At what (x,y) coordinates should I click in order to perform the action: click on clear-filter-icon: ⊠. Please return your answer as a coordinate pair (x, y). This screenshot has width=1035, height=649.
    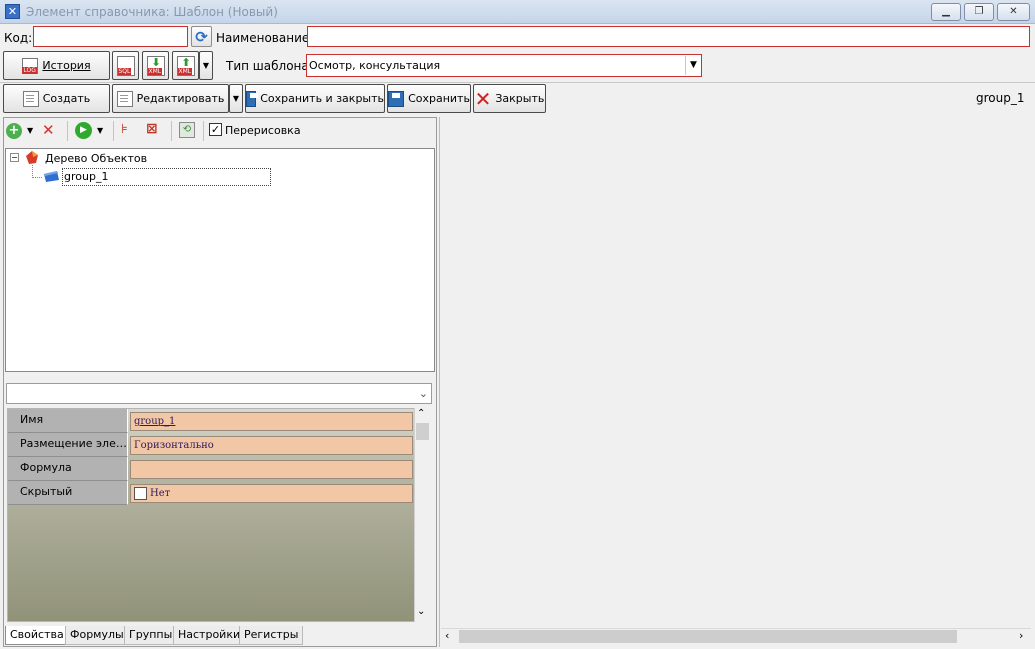
    Looking at the image, I should click on (152, 129).